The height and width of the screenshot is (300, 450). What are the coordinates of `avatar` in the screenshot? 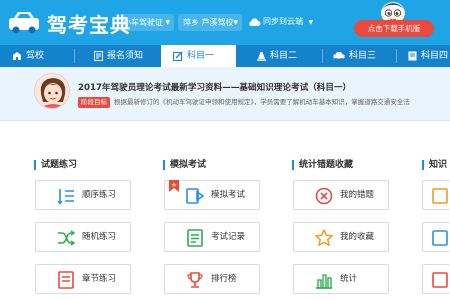 It's located at (52, 91).